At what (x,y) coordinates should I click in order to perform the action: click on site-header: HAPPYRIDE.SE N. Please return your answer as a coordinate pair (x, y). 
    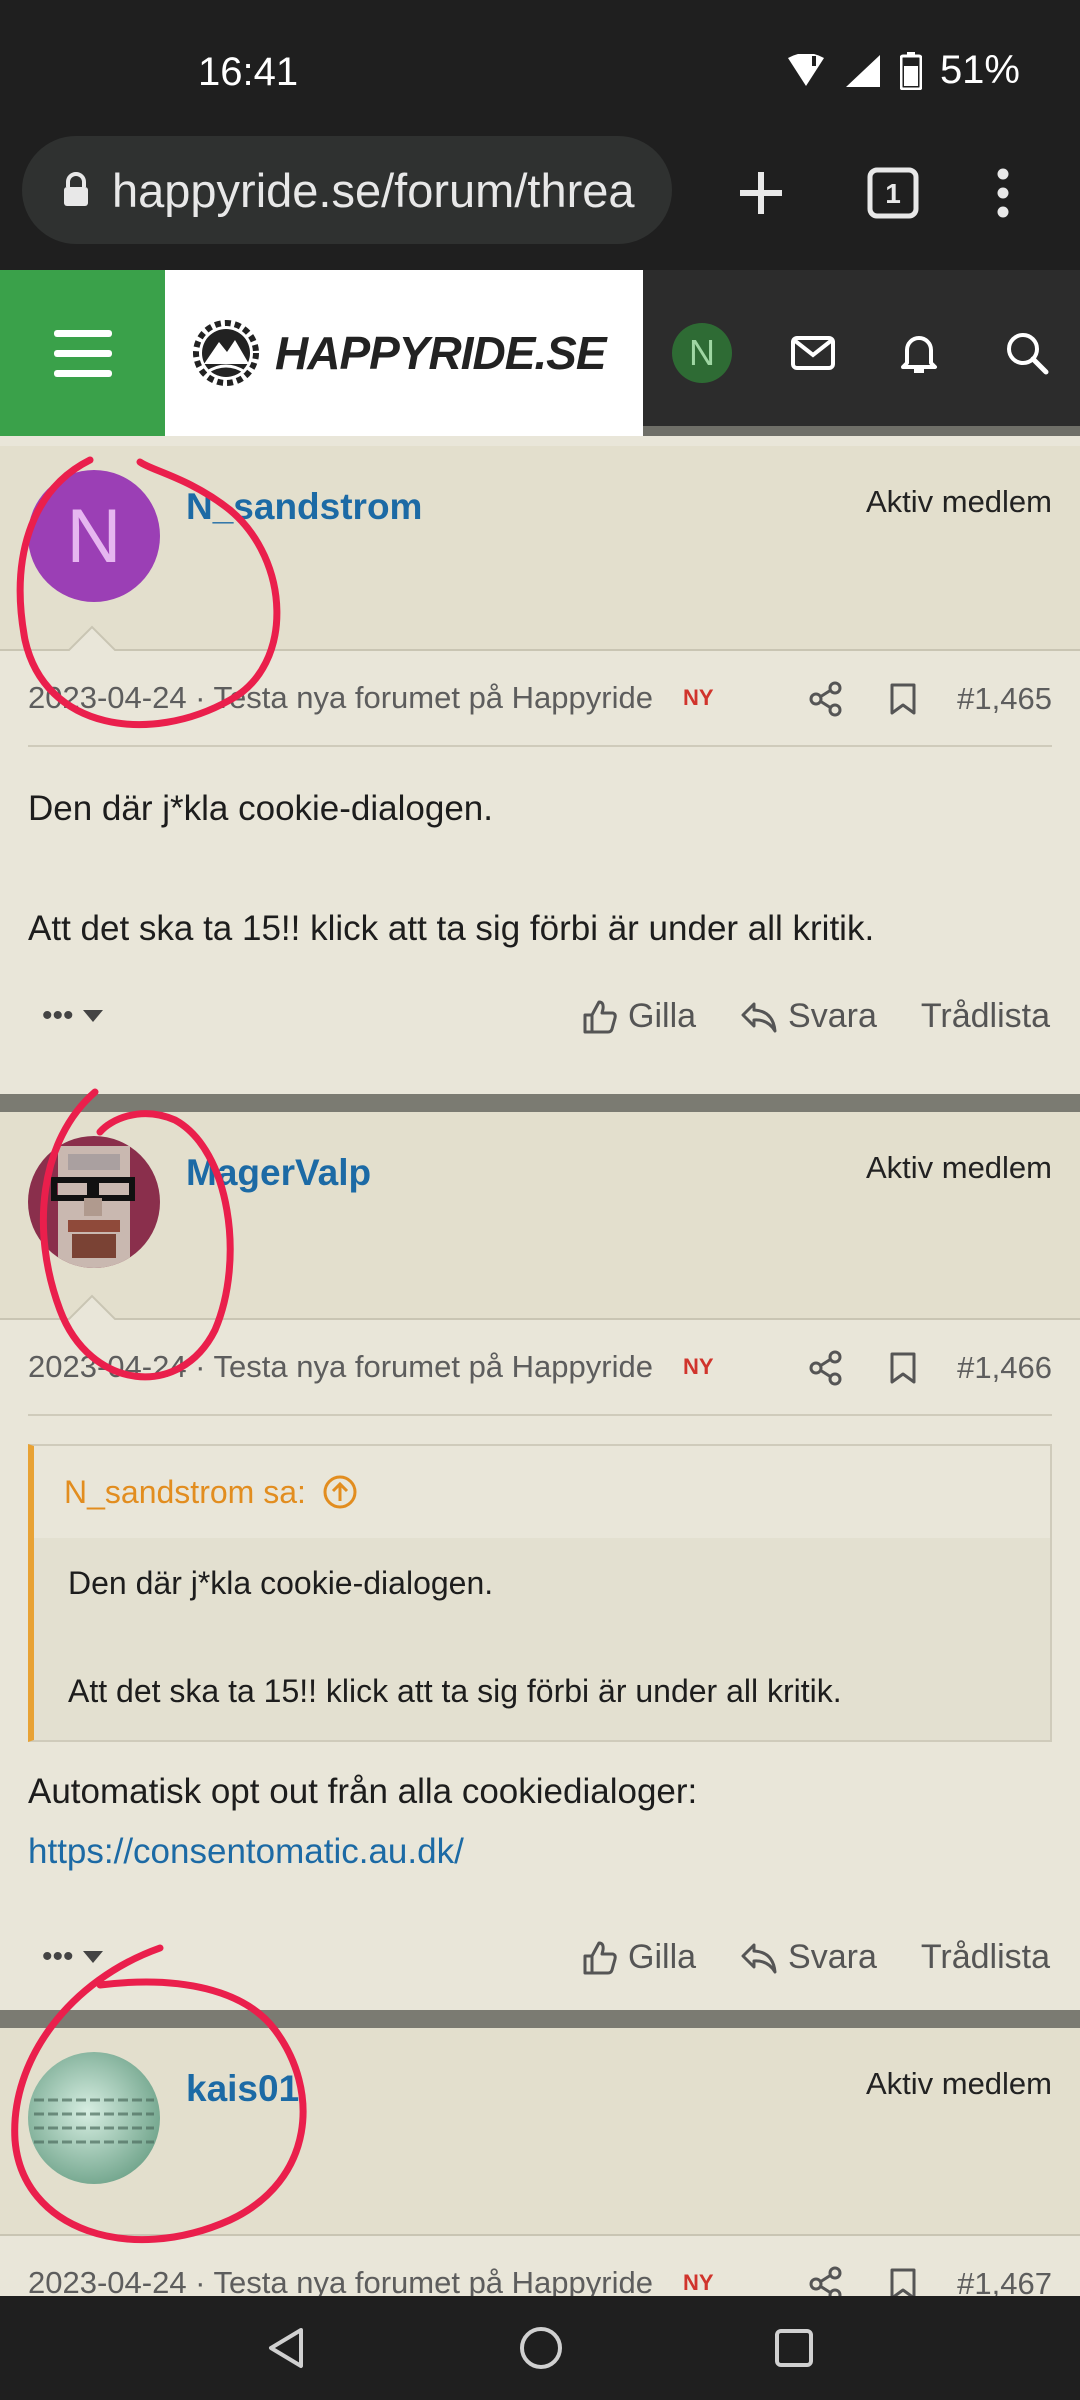
    Looking at the image, I should click on (540, 353).